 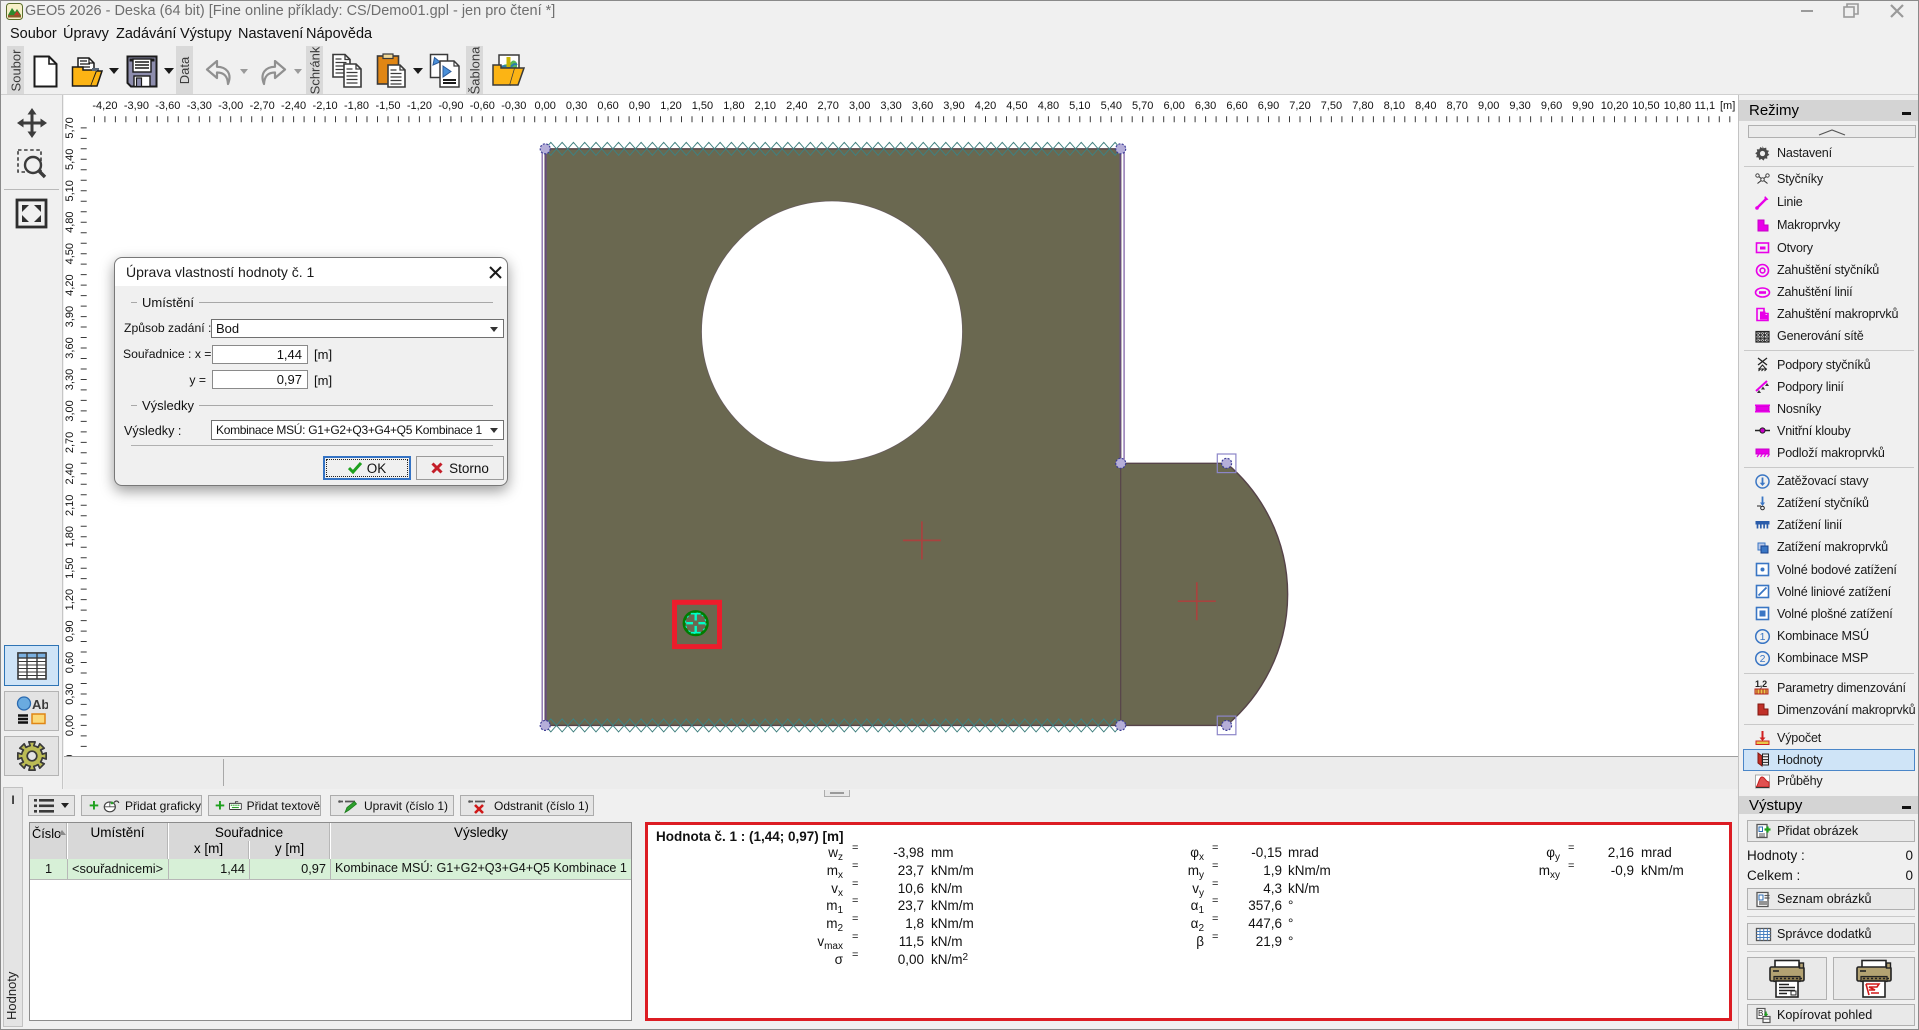 I want to click on svg-text: 11,1, so click(x=1705, y=106).